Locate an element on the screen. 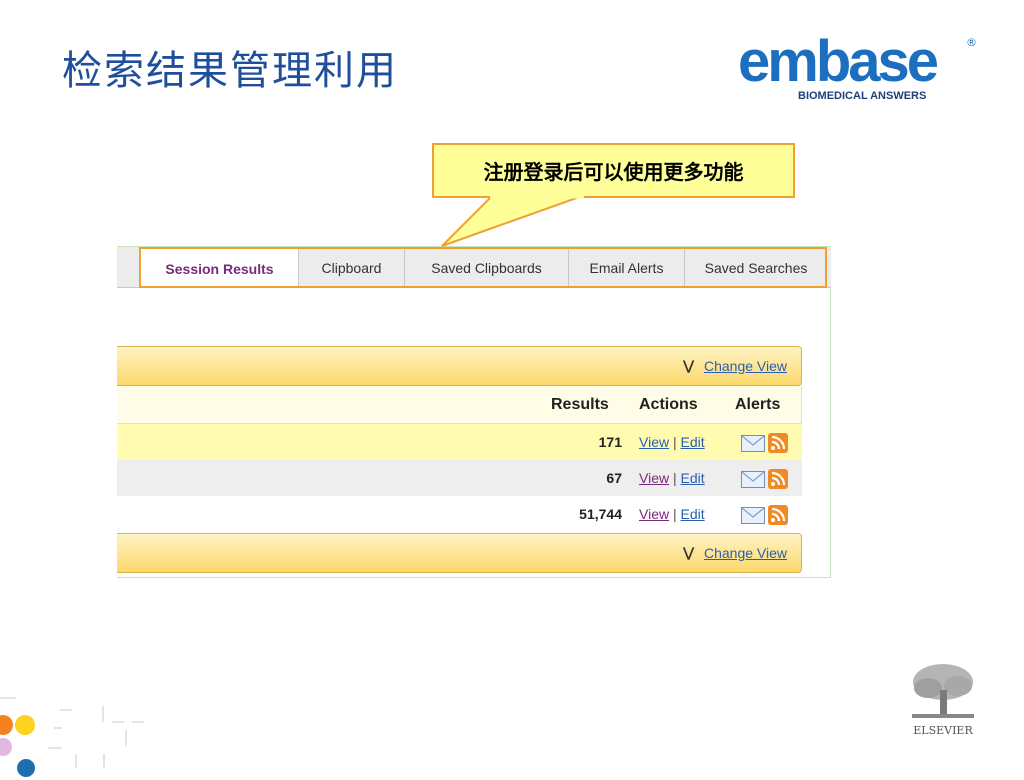 The height and width of the screenshot is (780, 1024). logo-tagline: BIOMEDICAL ANSWERS is located at coordinates (862, 96).